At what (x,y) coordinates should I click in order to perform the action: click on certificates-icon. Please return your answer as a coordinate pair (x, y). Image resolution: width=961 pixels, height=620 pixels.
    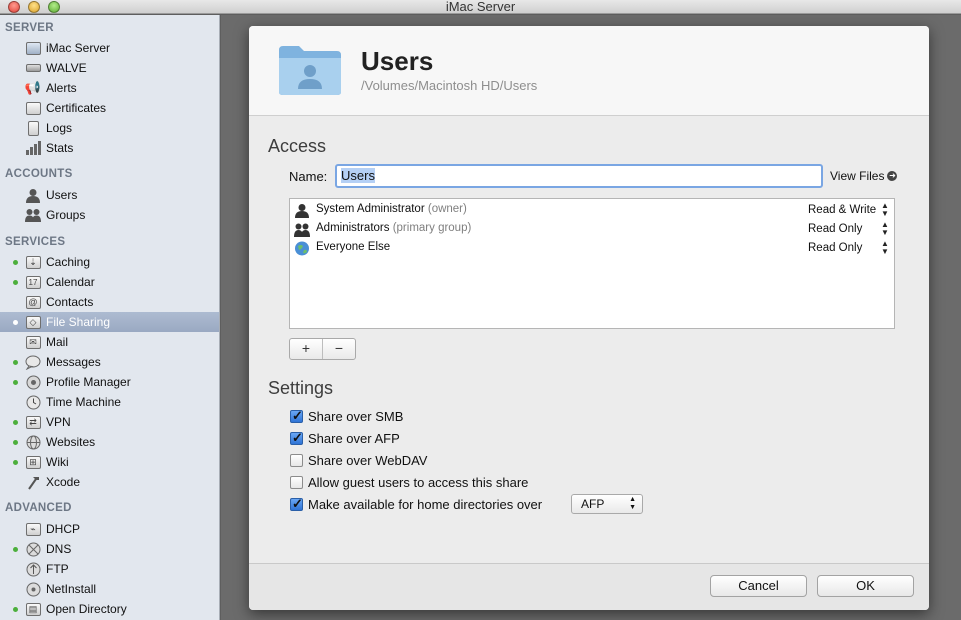
    Looking at the image, I should click on (33, 108).